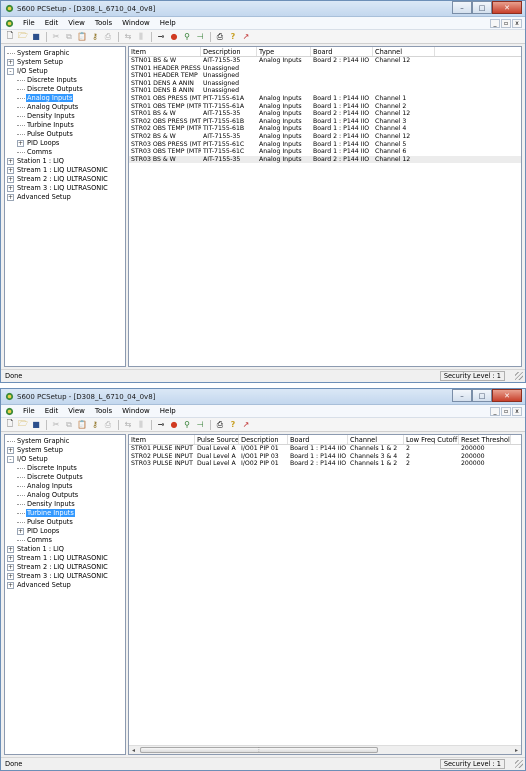  What do you see at coordinates (65, 62) in the screenshot?
I see `tree-item: + System Setup` at bounding box center [65, 62].